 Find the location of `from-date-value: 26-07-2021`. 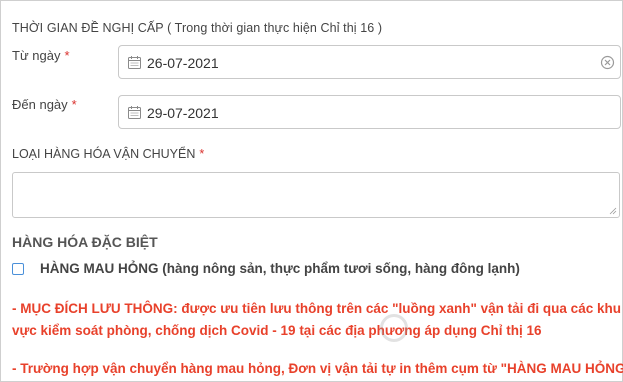

from-date-value: 26-07-2021 is located at coordinates (183, 63).